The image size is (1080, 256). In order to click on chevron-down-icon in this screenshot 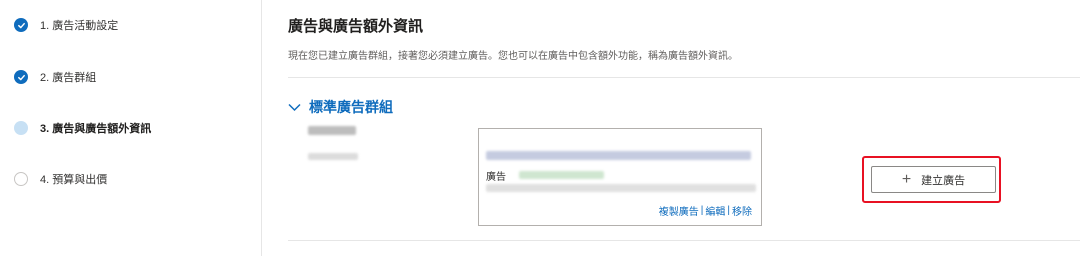, I will do `click(294, 107)`.